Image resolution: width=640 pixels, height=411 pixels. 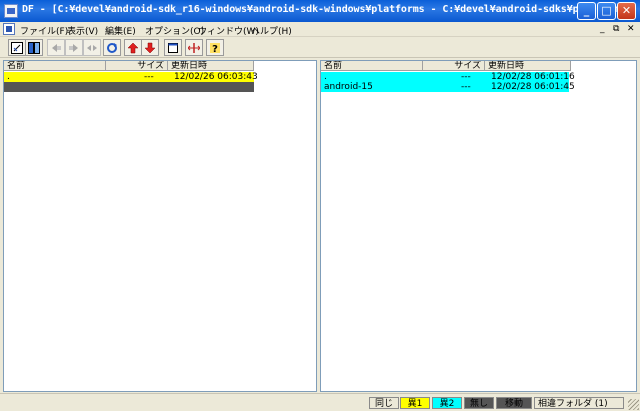 What do you see at coordinates (514, 403) in the screenshot?
I see `legend-moved: 移動` at bounding box center [514, 403].